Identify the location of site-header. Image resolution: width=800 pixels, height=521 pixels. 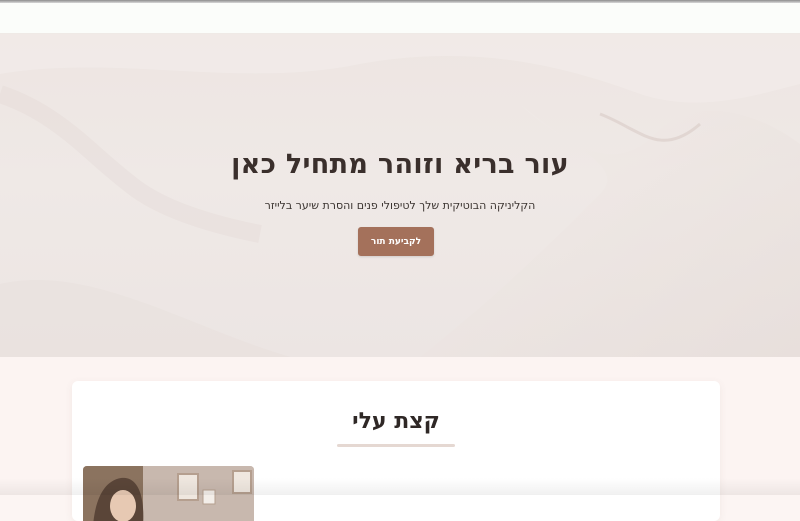
(400, 18).